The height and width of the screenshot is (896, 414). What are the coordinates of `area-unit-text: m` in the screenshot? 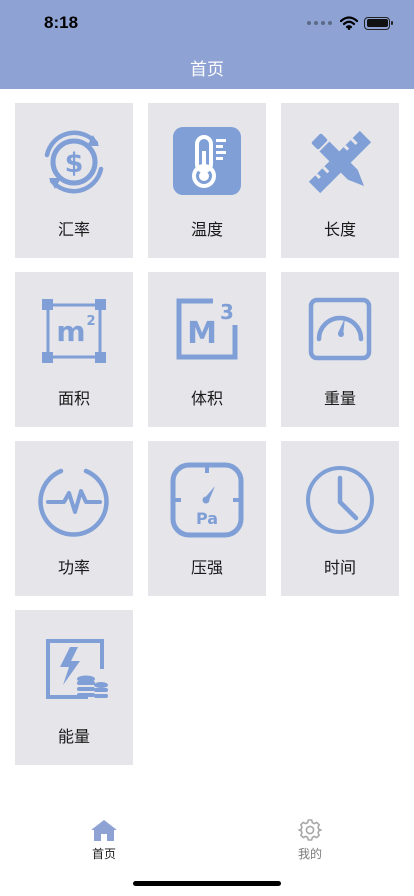 It's located at (70, 331).